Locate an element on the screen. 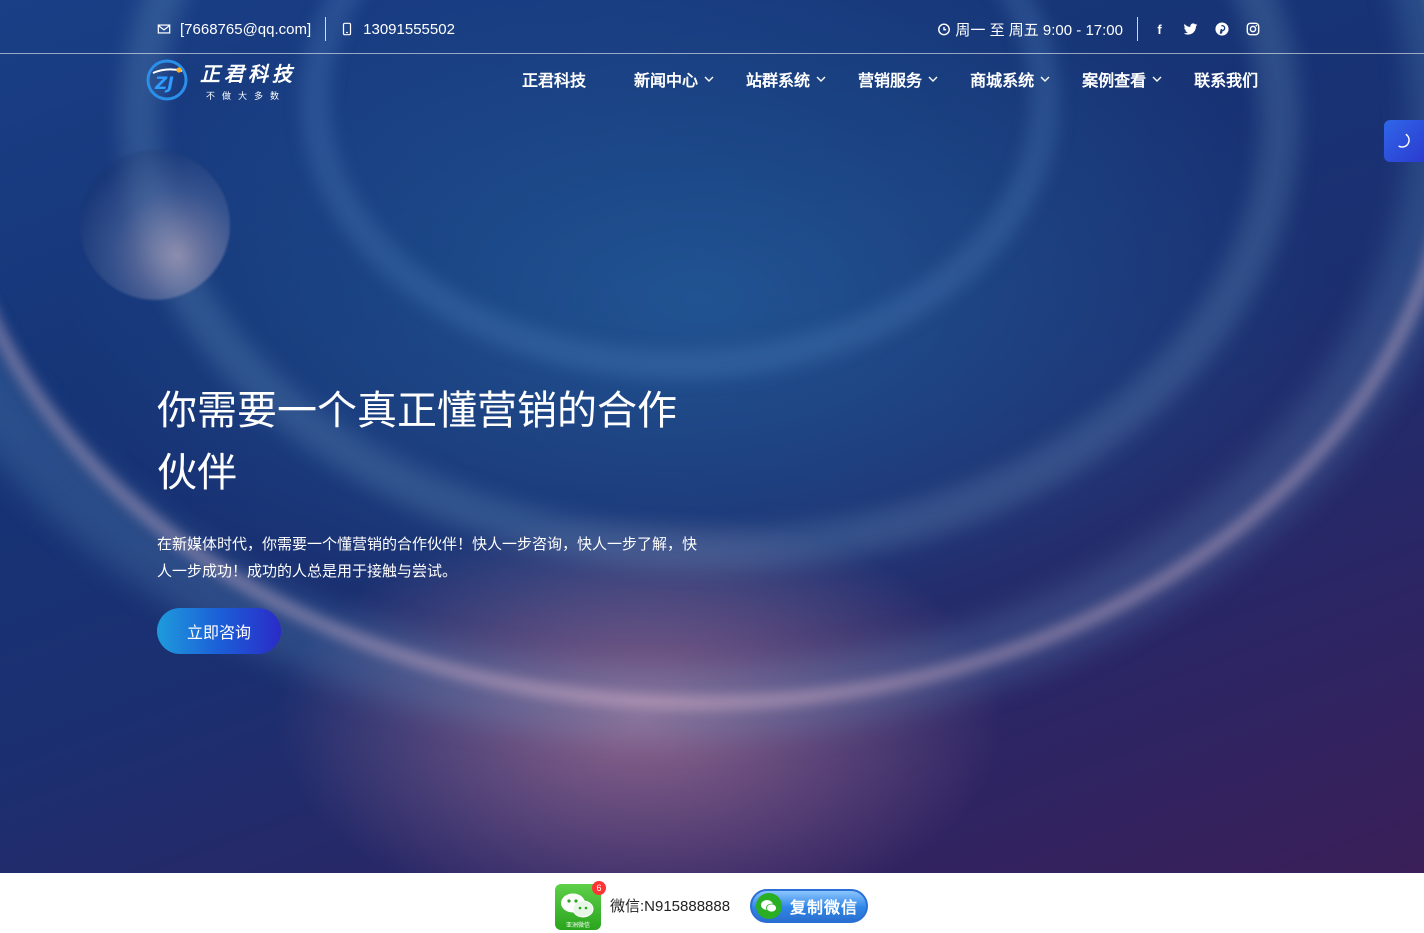 The width and height of the screenshot is (1424, 933). pinterest-icon is located at coordinates (1221, 29).